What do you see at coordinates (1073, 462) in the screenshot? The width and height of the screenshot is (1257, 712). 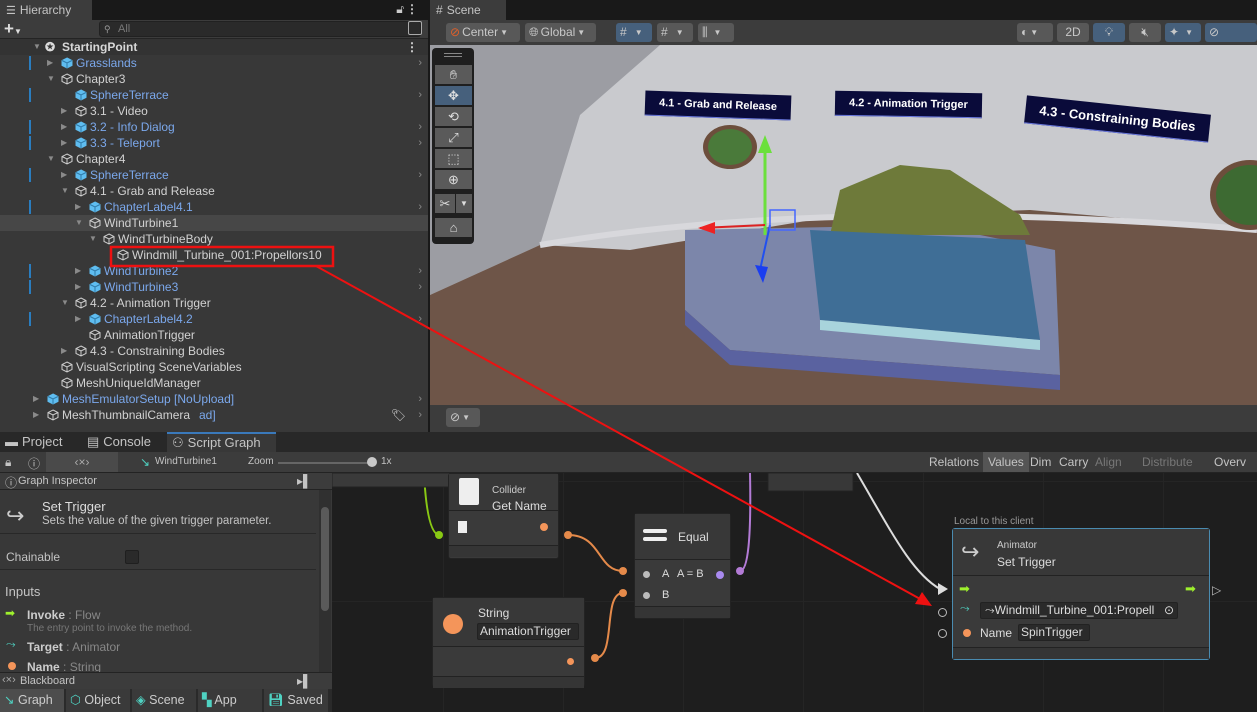 I see `view-toggle-3: Carry` at bounding box center [1073, 462].